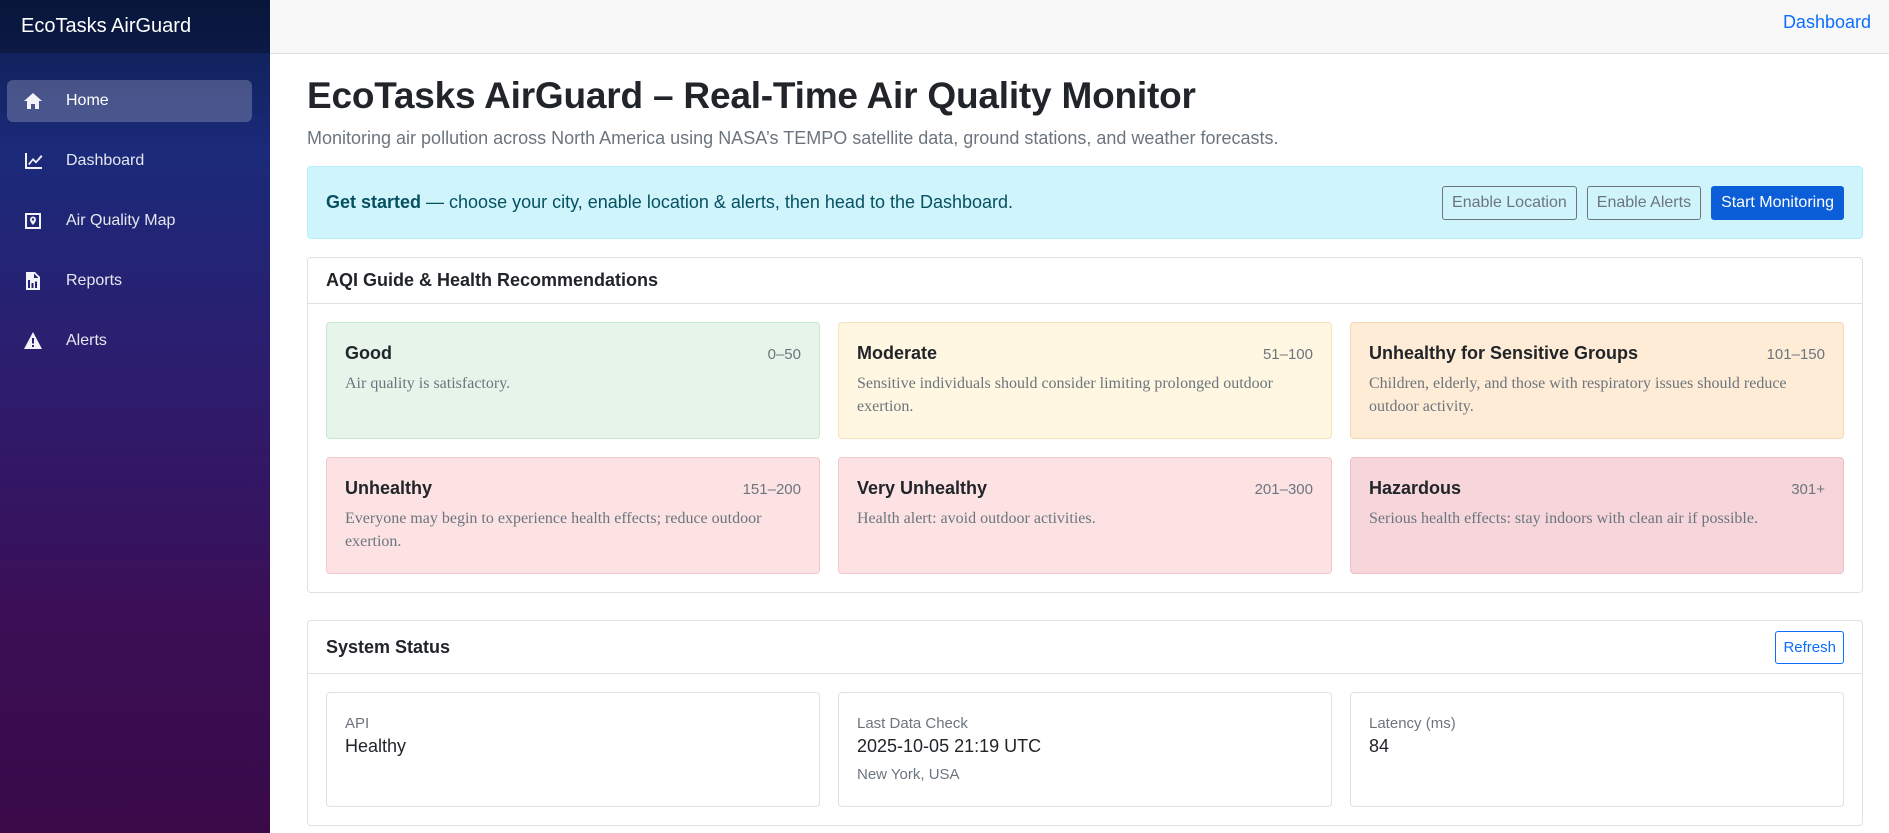  What do you see at coordinates (33, 221) in the screenshot?
I see `map-icon` at bounding box center [33, 221].